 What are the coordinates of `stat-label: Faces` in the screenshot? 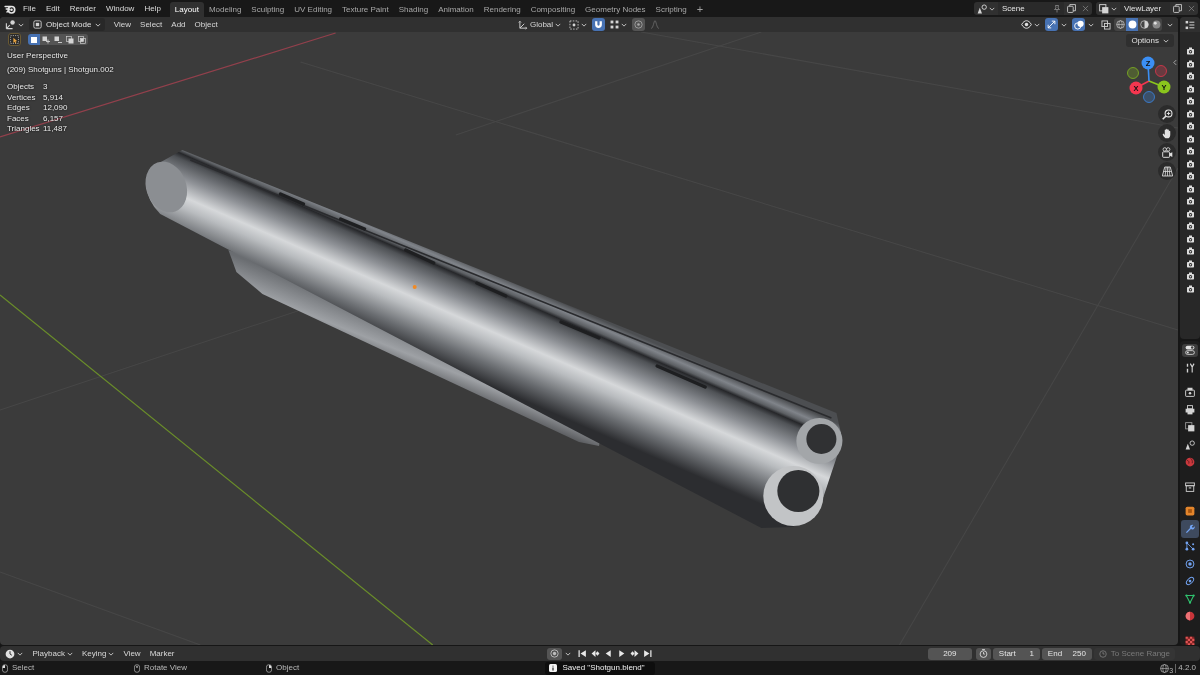 It's located at (18, 118).